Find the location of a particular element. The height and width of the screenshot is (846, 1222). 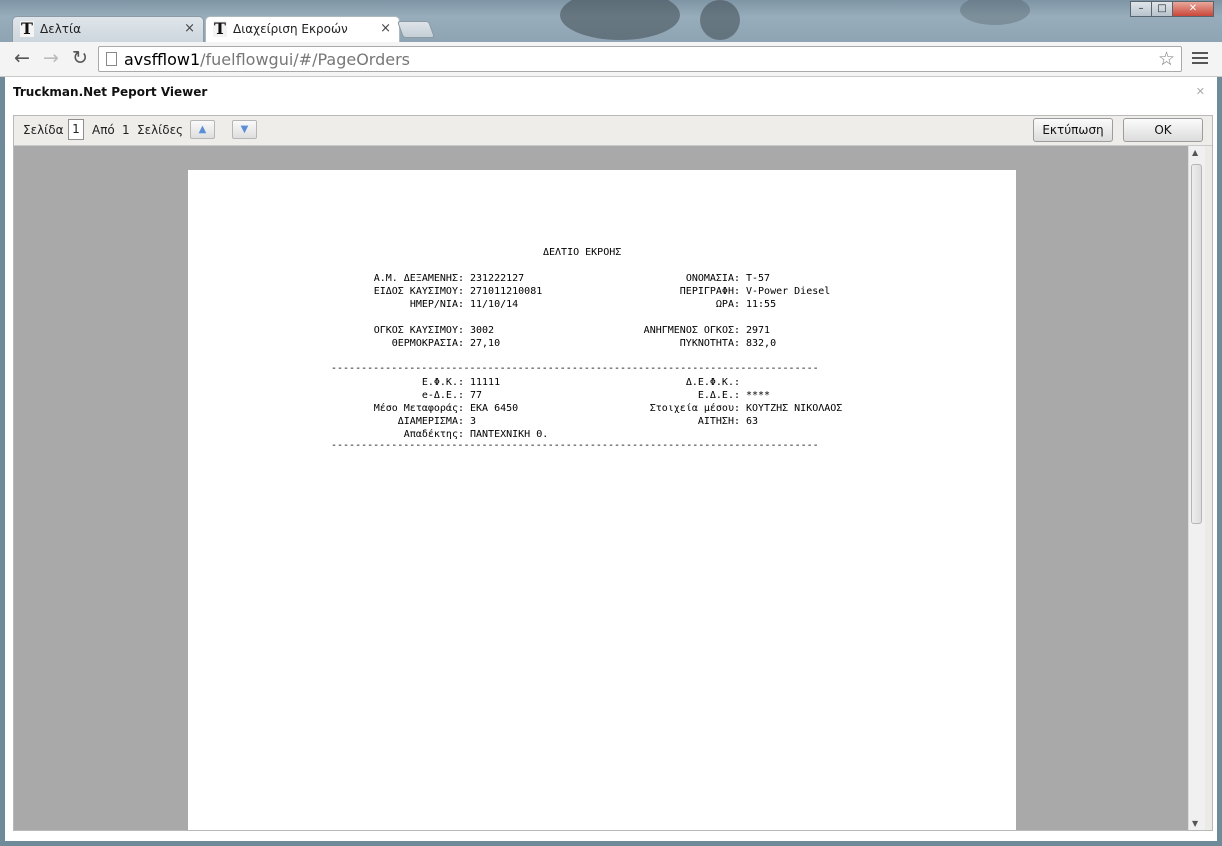

url-text: avsfflow1/fuelflowgui/#/PageOrders is located at coordinates (267, 59).